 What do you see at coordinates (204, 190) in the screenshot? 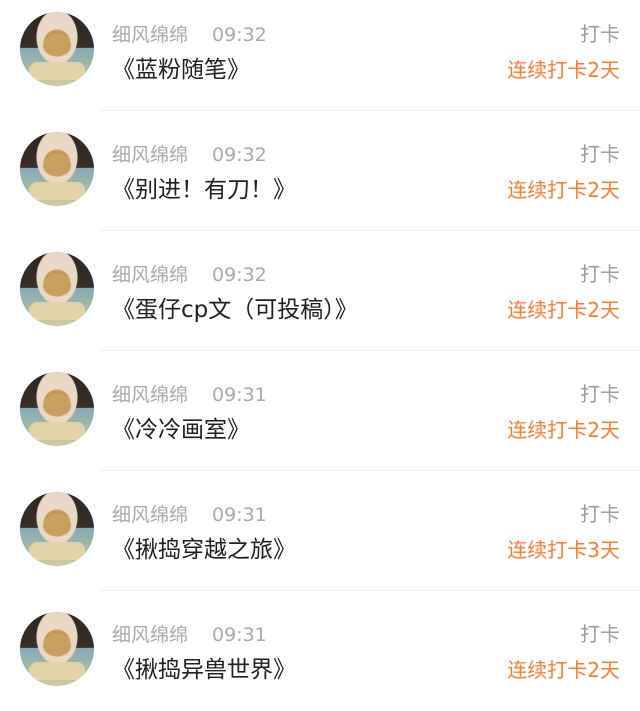
I see `post-title: 《别进！有刀！》` at bounding box center [204, 190].